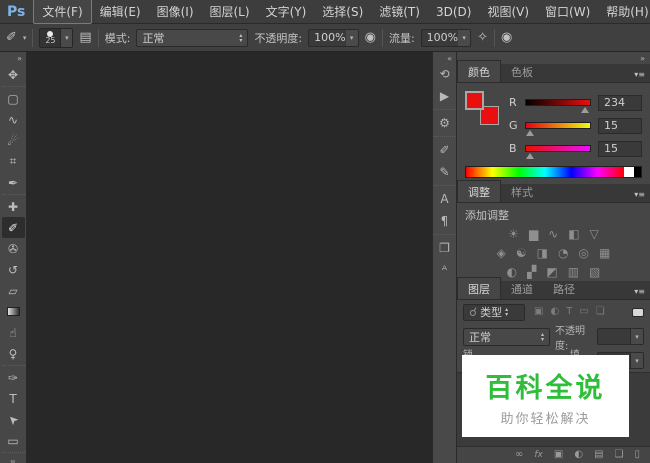 This screenshot has width=650, height=463. I want to click on layer-mask-icon: ▣, so click(558, 455).